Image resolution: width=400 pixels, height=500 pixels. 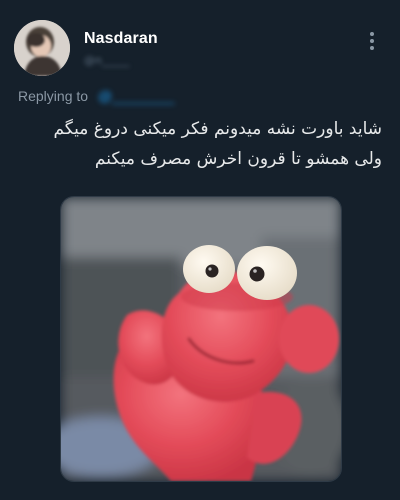 What do you see at coordinates (238, 159) in the screenshot?
I see `tweet-text-line: ولی همشو تا قرون اخرش مصرف میکنم` at bounding box center [238, 159].